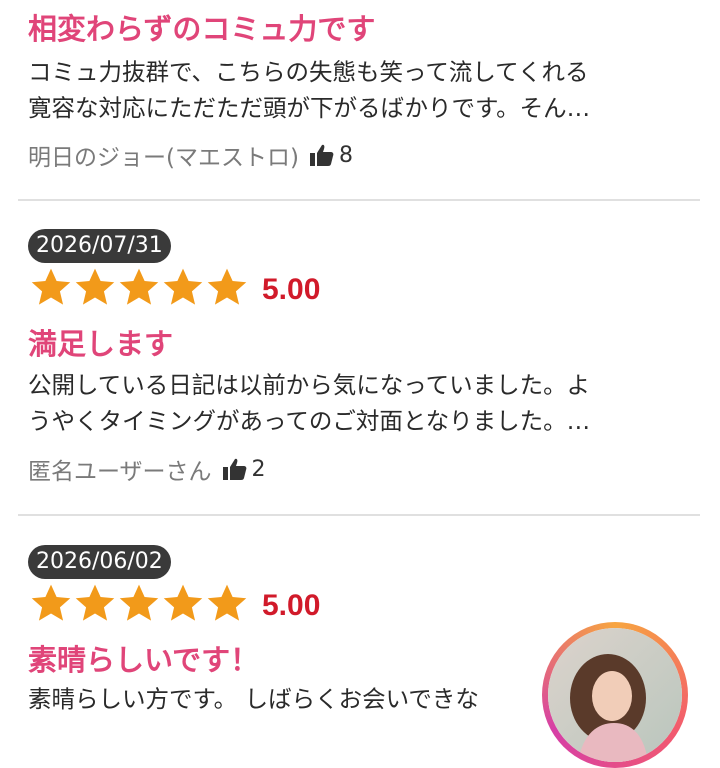 This screenshot has height=768, width=720. What do you see at coordinates (99, 246) in the screenshot?
I see `review-date: 2026/07/31` at bounding box center [99, 246].